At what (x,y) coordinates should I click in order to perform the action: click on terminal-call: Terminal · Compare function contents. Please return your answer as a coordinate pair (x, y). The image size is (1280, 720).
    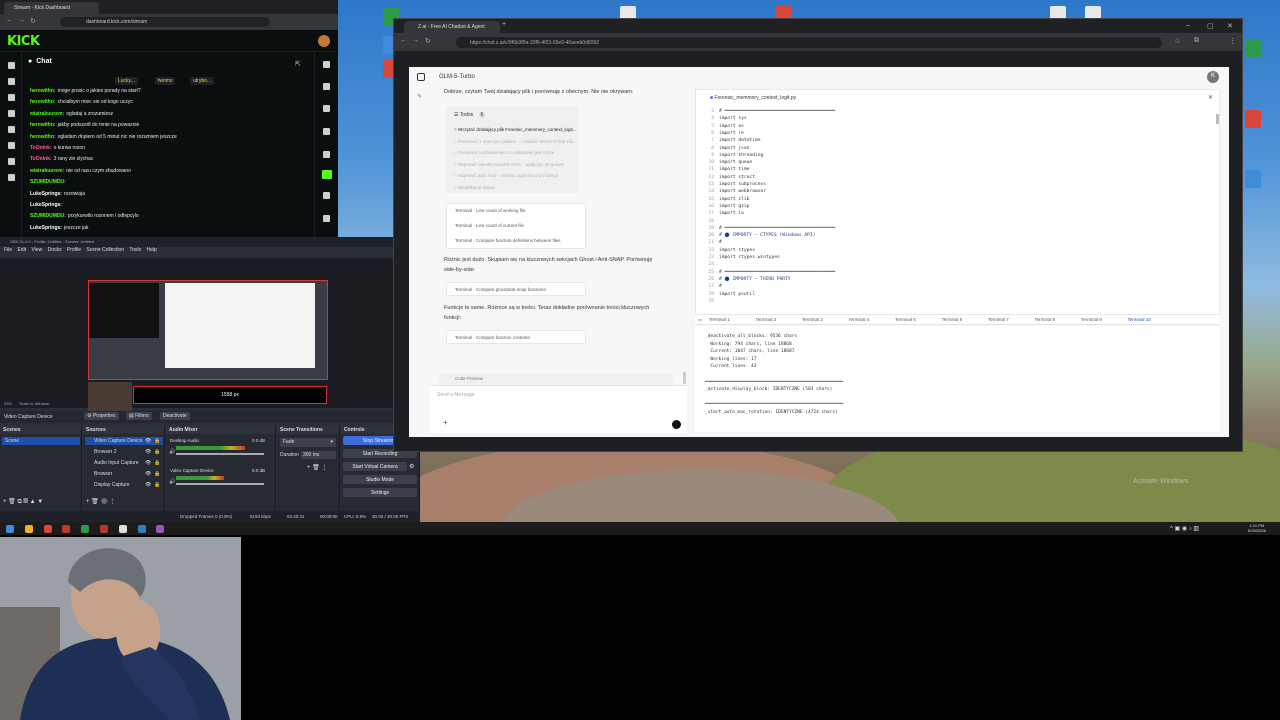
    Looking at the image, I should click on (516, 337).